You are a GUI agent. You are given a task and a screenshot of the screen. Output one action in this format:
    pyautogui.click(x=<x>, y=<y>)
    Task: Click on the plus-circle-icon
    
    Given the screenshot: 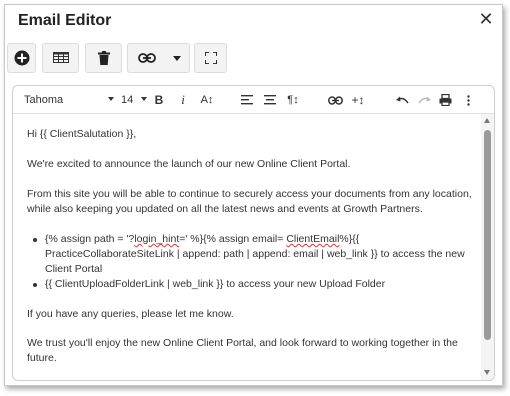 What is the action you would take?
    pyautogui.click(x=21, y=58)
    